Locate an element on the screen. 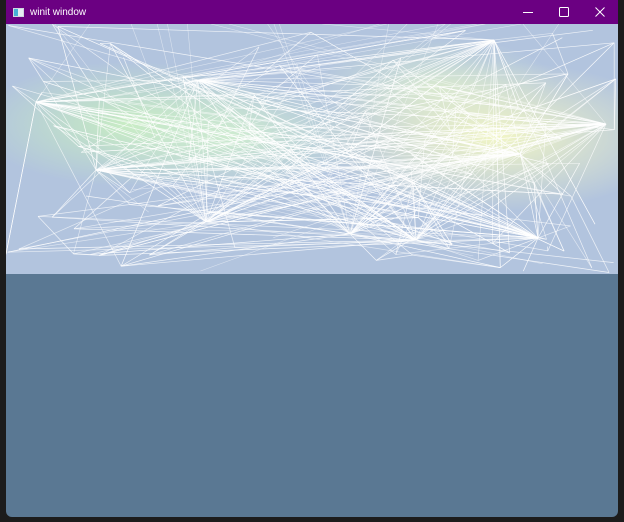  maximize-icon is located at coordinates (564, 12).